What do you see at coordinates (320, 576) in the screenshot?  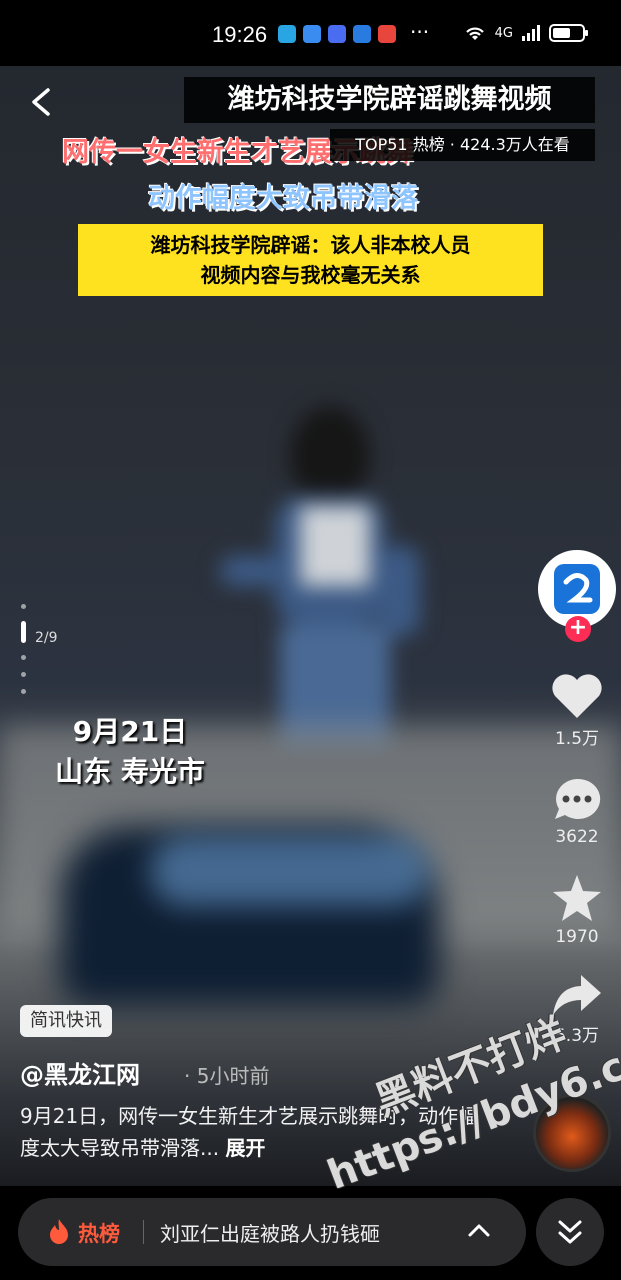 I see `blurred-person` at bounding box center [320, 576].